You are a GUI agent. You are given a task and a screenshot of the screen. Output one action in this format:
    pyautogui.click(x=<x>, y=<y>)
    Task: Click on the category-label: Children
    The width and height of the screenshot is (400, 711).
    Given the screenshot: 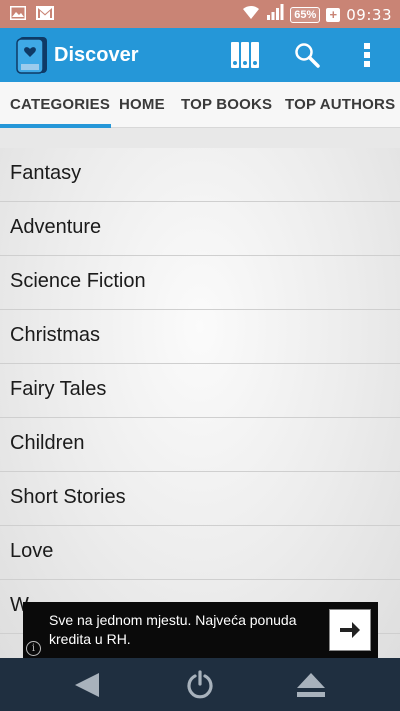 What is the action you would take?
    pyautogui.click(x=47, y=443)
    